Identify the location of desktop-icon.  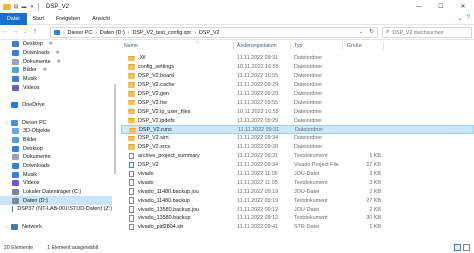
(15, 148).